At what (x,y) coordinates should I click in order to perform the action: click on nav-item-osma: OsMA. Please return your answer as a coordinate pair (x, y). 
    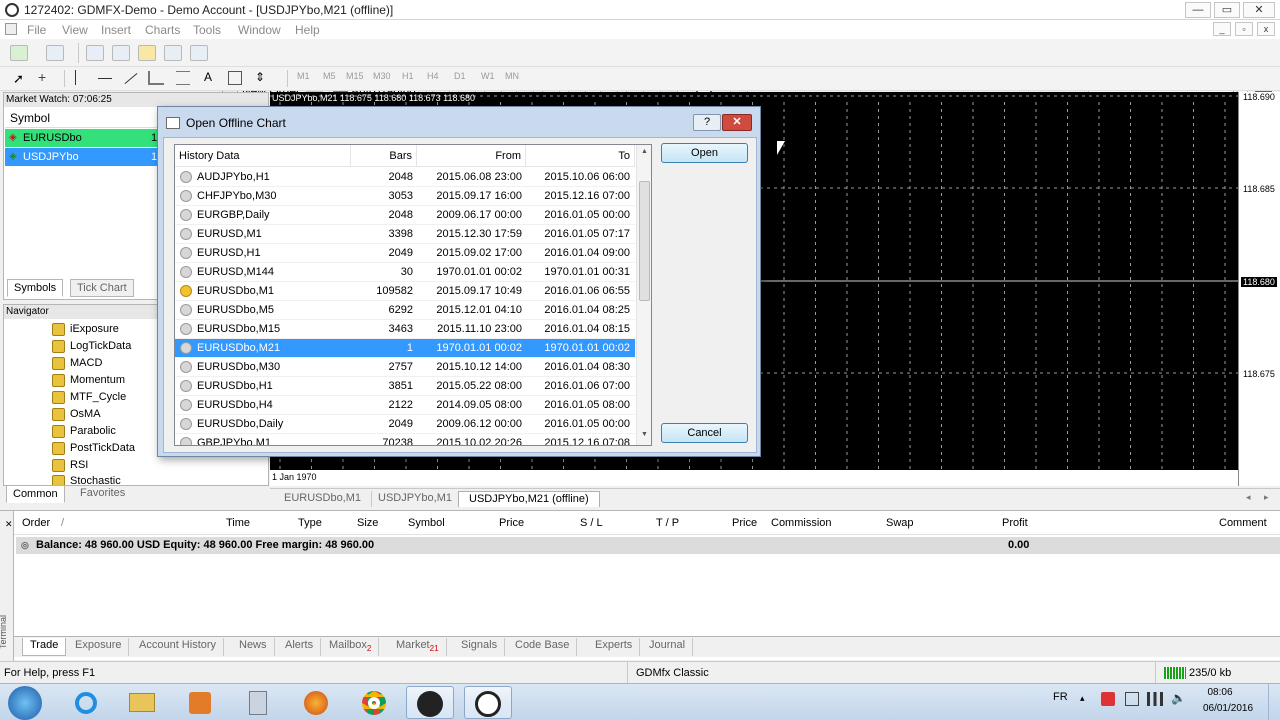
    Looking at the image, I should click on (70, 414).